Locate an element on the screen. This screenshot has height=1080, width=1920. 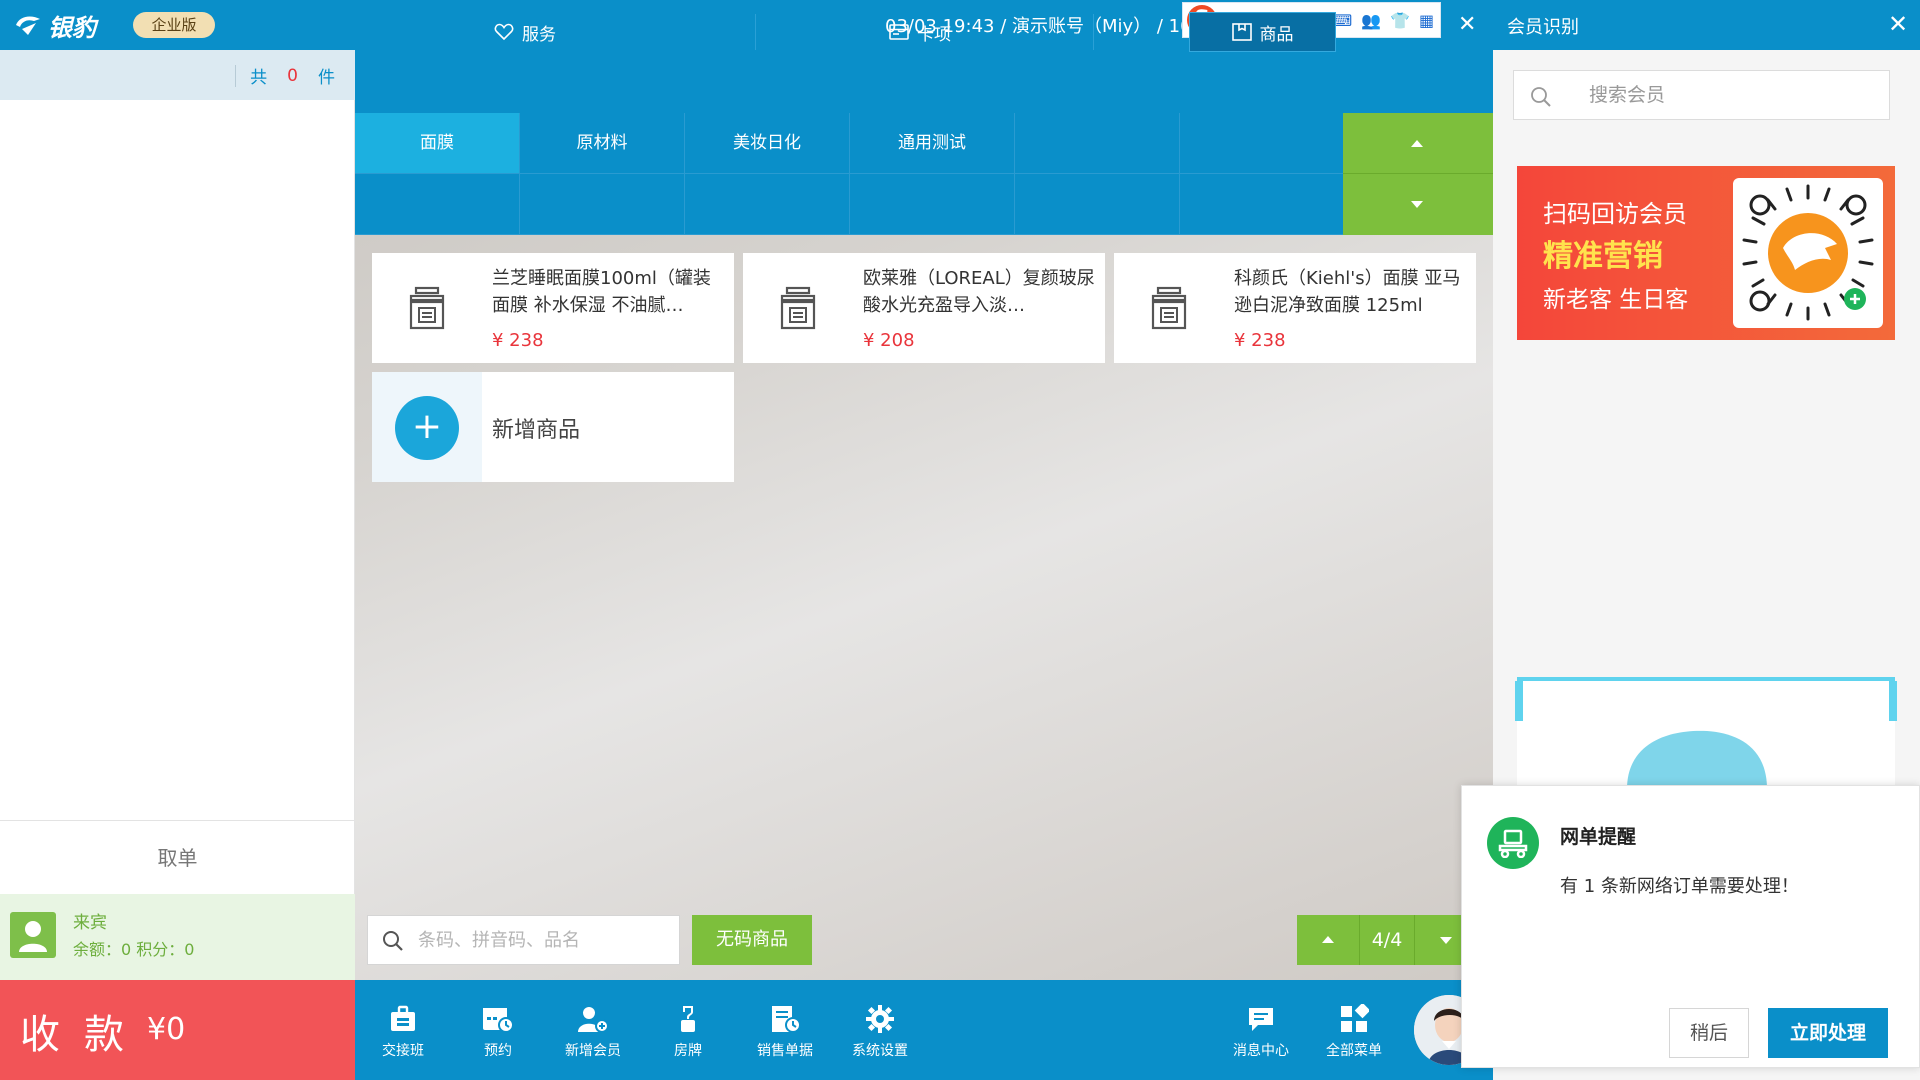
checkout-button: 收款 ¥0 is located at coordinates (177, 1030).